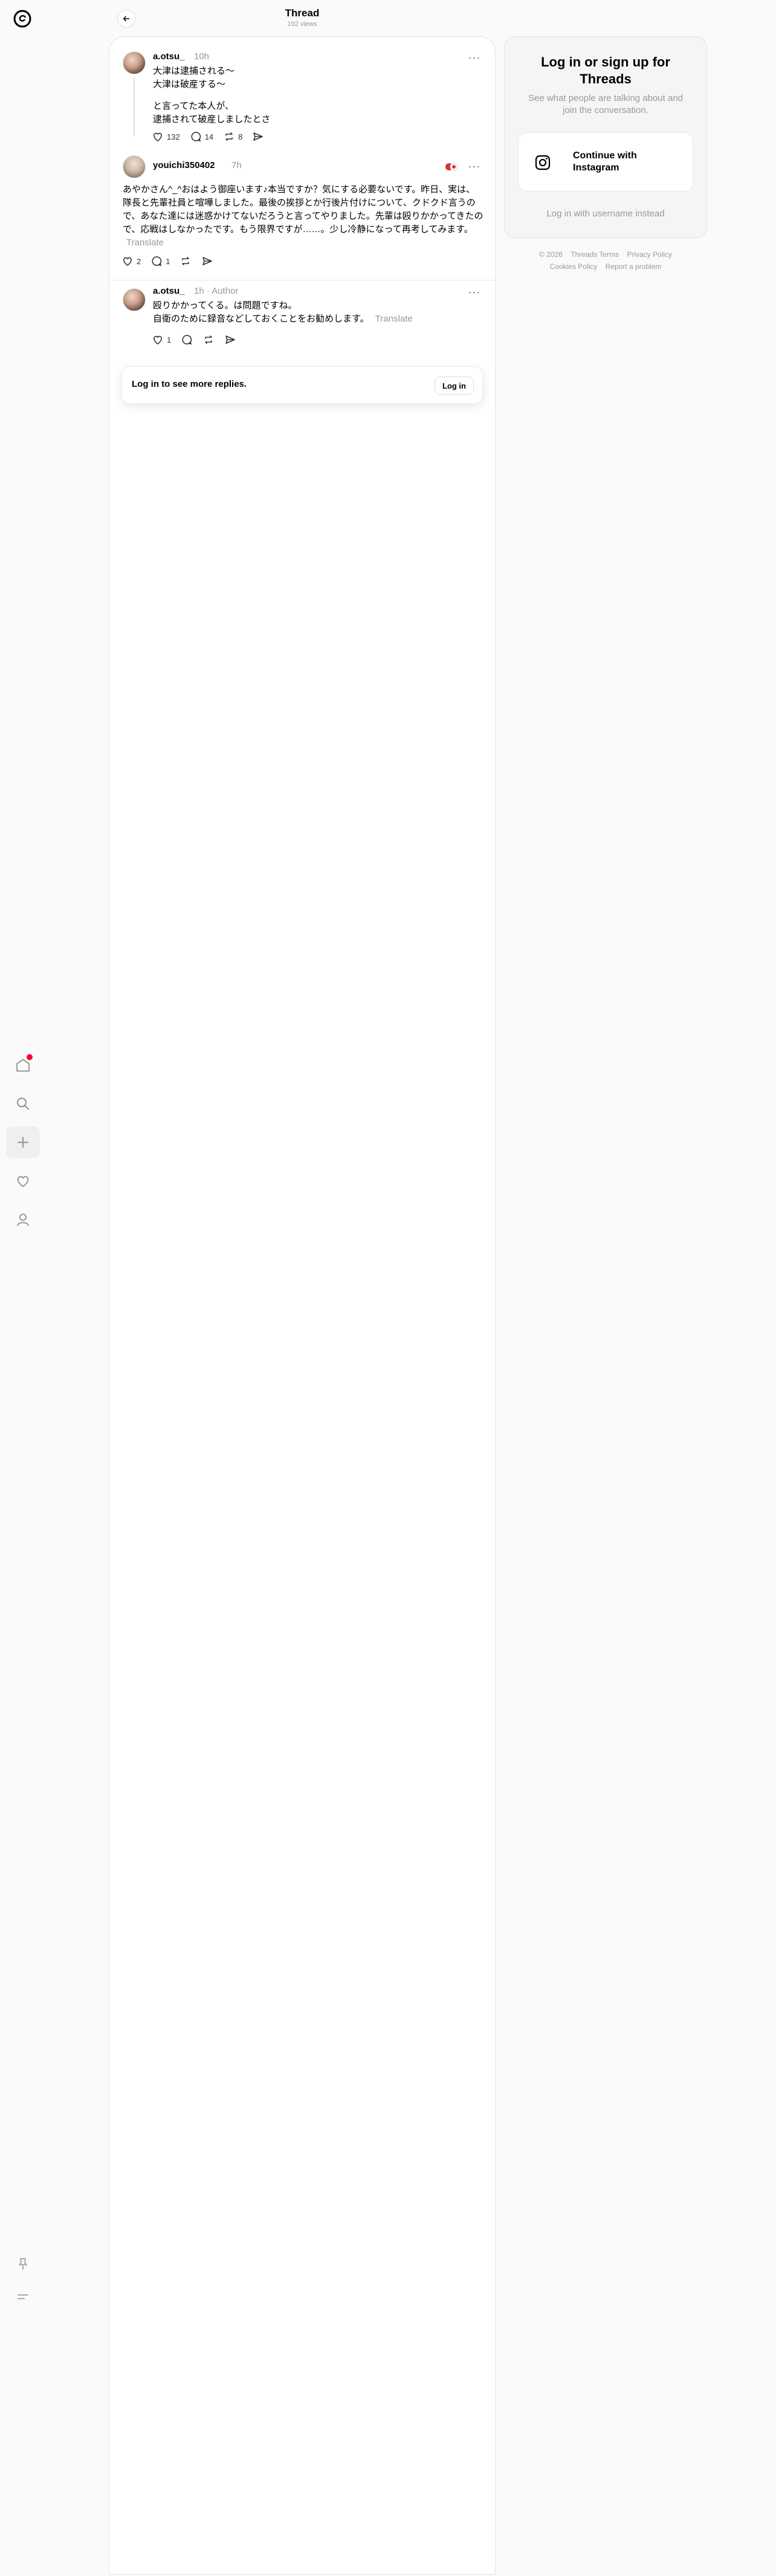  Describe the element at coordinates (23, 1103) in the screenshot. I see `search-icon` at that location.